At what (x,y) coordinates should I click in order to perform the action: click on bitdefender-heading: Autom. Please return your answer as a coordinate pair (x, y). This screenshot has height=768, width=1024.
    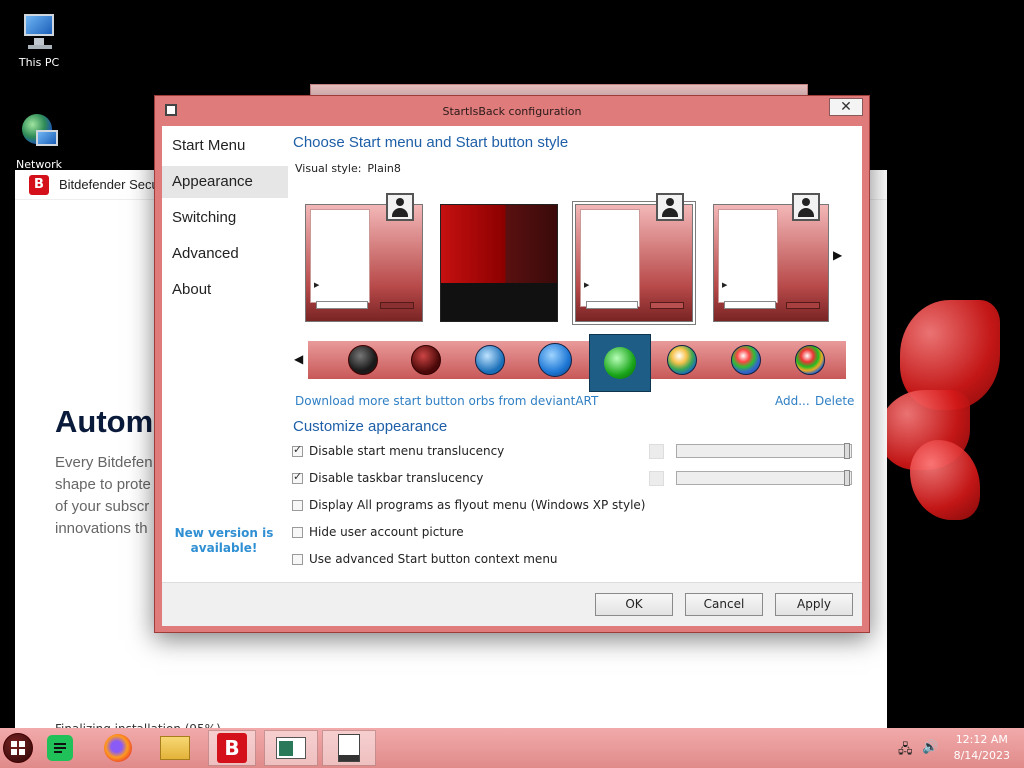
    Looking at the image, I should click on (104, 421).